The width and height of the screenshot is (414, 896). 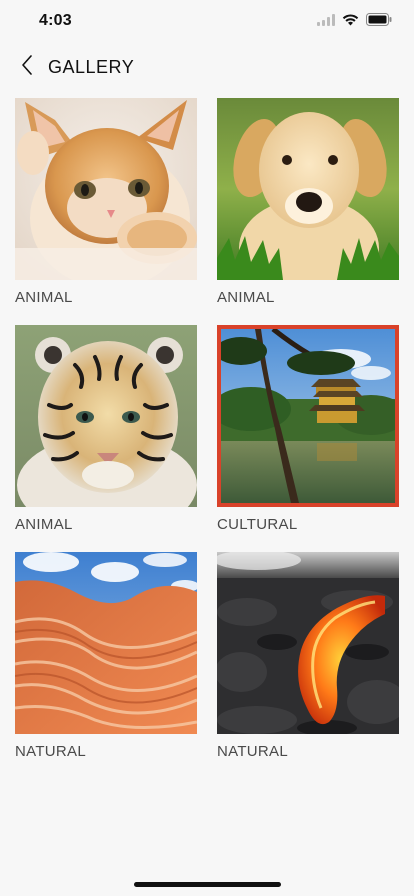 What do you see at coordinates (207, 22) in the screenshot?
I see `status-bar: 4:03` at bounding box center [207, 22].